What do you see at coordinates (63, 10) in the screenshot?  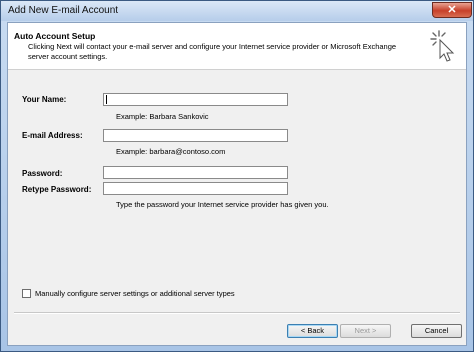 I see `window-title: Add New E-mail Account` at bounding box center [63, 10].